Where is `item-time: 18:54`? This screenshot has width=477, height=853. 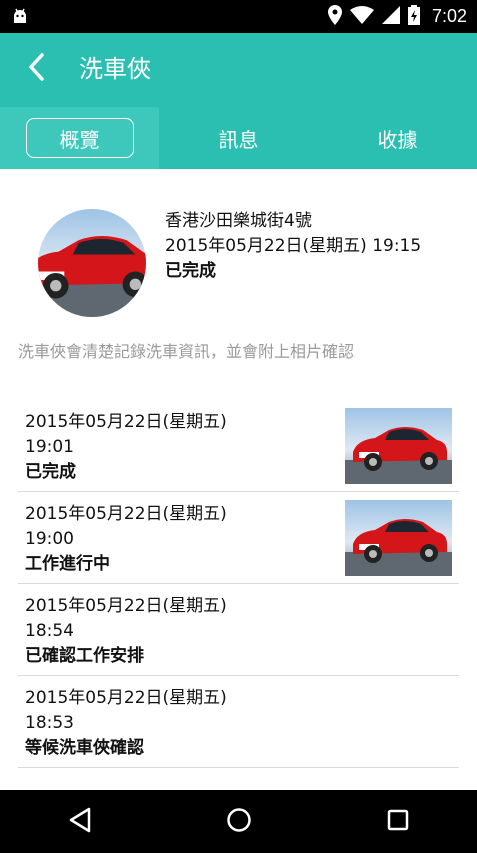 item-time: 18:54 is located at coordinates (49, 631).